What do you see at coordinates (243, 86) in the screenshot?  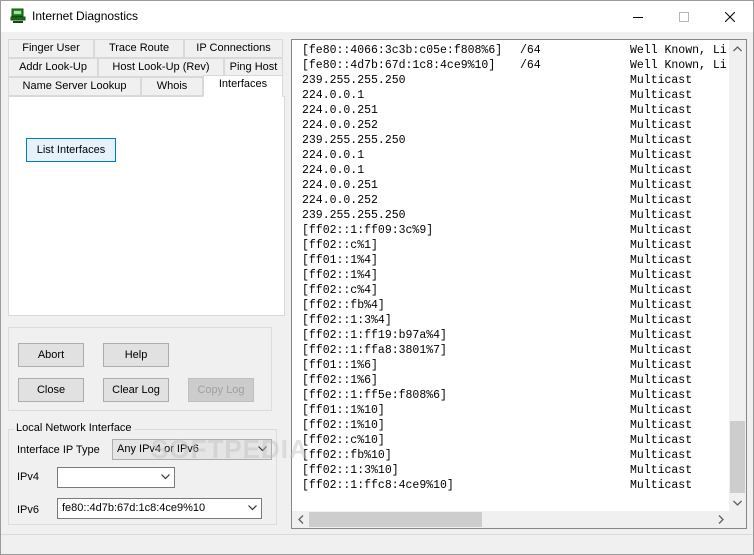 I see `tab-interfaces: Interfaces` at bounding box center [243, 86].